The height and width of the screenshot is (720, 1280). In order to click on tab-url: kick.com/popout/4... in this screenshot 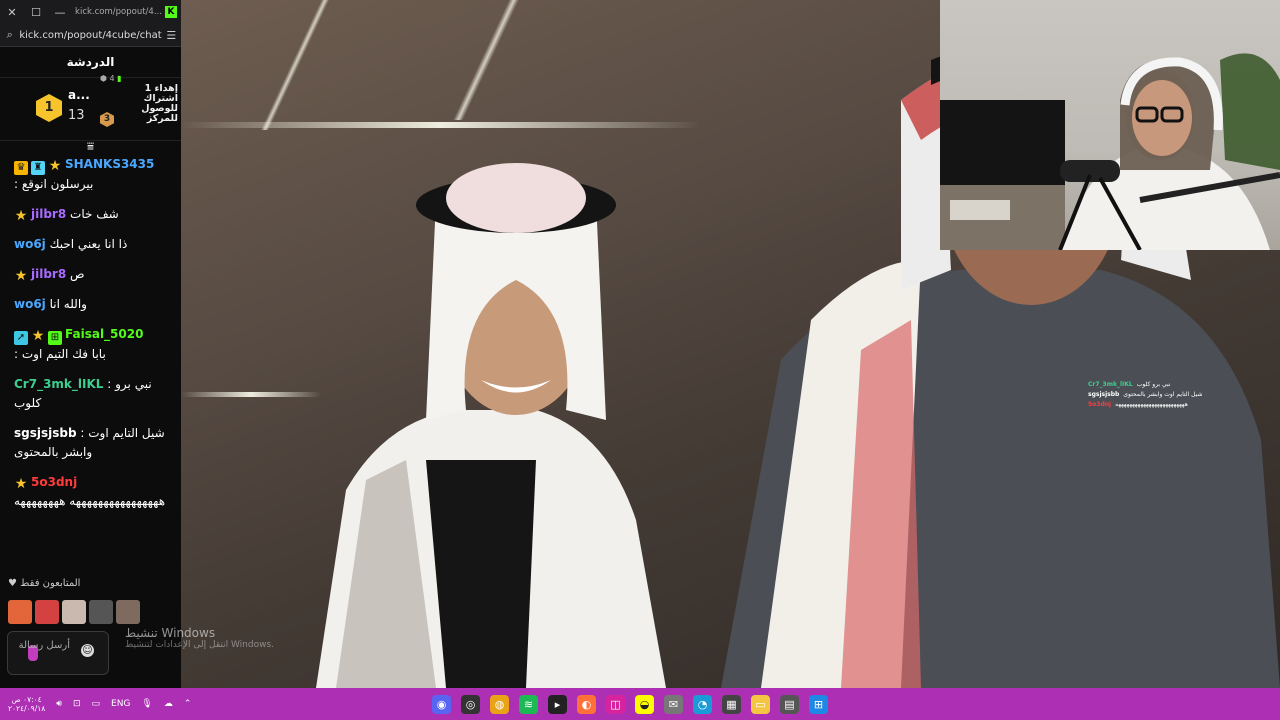, I will do `click(118, 12)`.